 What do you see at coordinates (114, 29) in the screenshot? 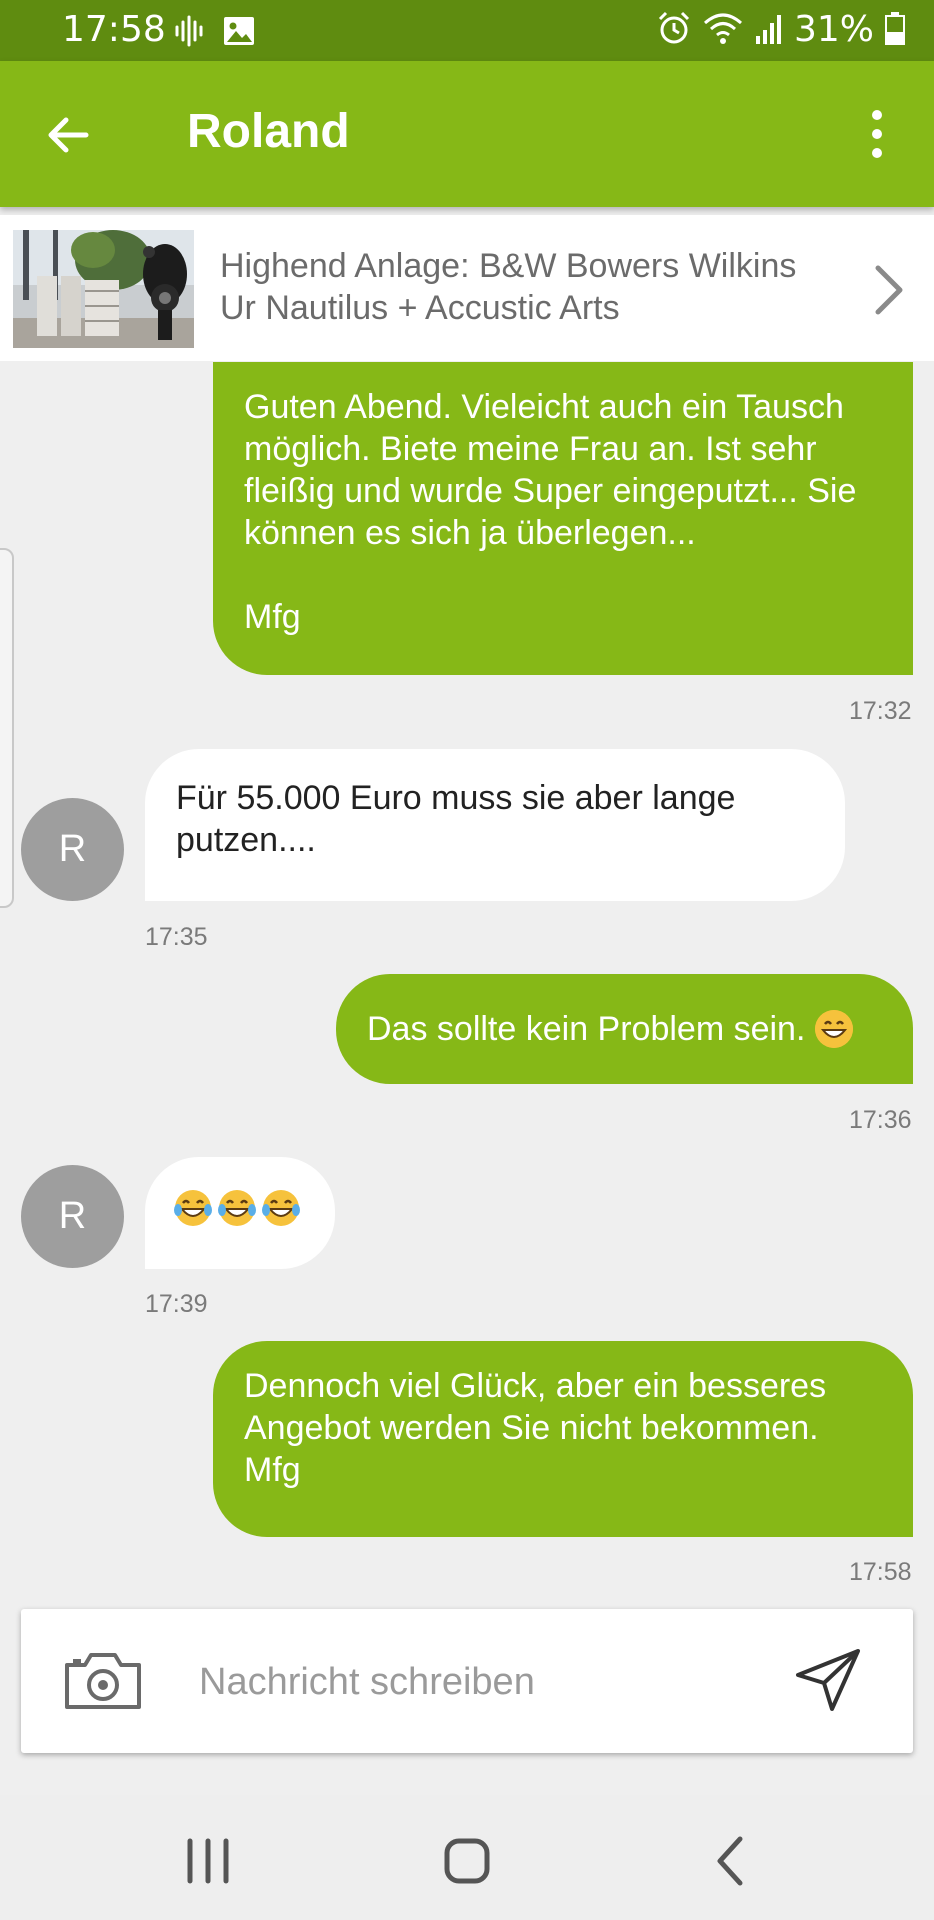
I see `status-time: 17:58` at bounding box center [114, 29].